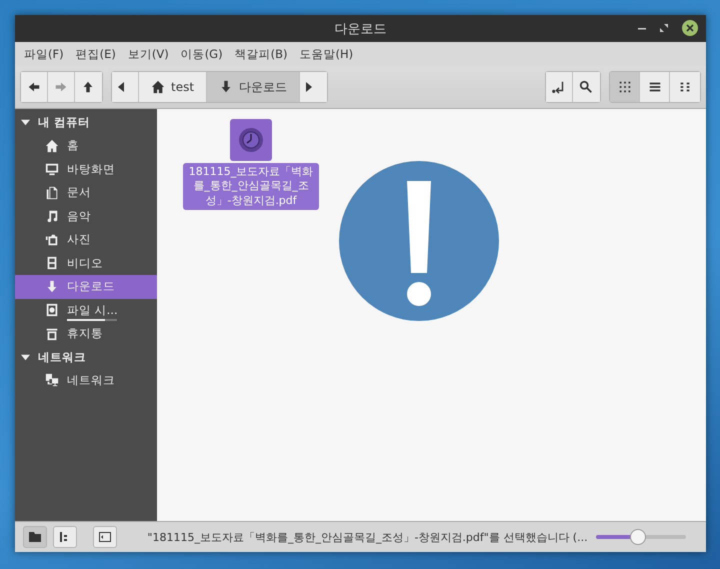 This screenshot has width=720, height=569. Describe the element at coordinates (625, 87) in the screenshot. I see `grid-icon` at that location.